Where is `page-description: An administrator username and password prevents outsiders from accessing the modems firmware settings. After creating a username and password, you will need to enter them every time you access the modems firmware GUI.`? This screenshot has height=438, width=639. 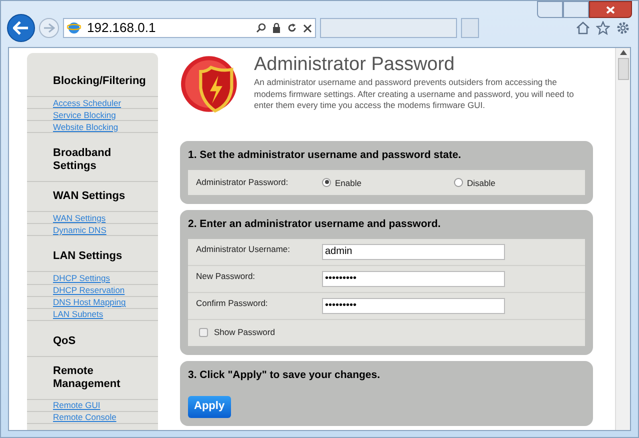 page-description: An administrator username and password prevents outsiders from accessing the modems firmware settings. After creating a username and password, you will need to enter them every time you access the modems firmware GUI. is located at coordinates (414, 94).